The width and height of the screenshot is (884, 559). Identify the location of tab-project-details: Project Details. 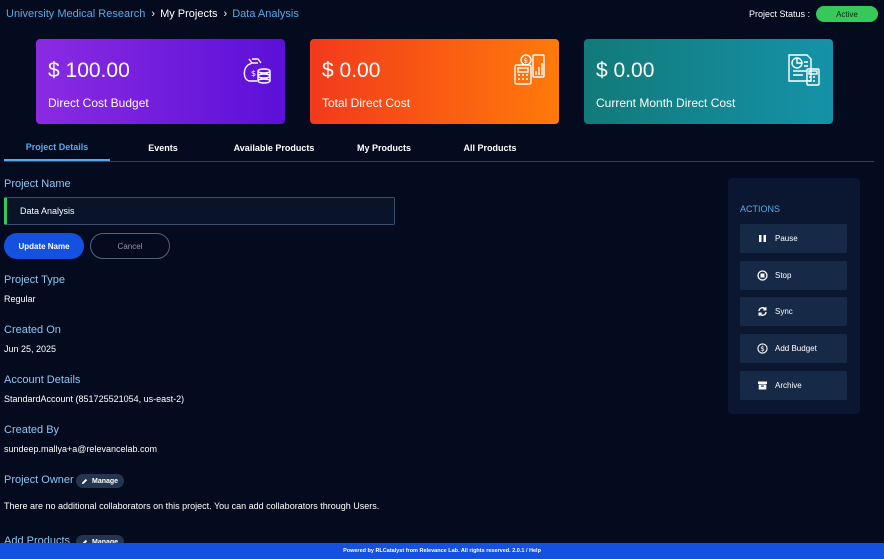
(57, 148).